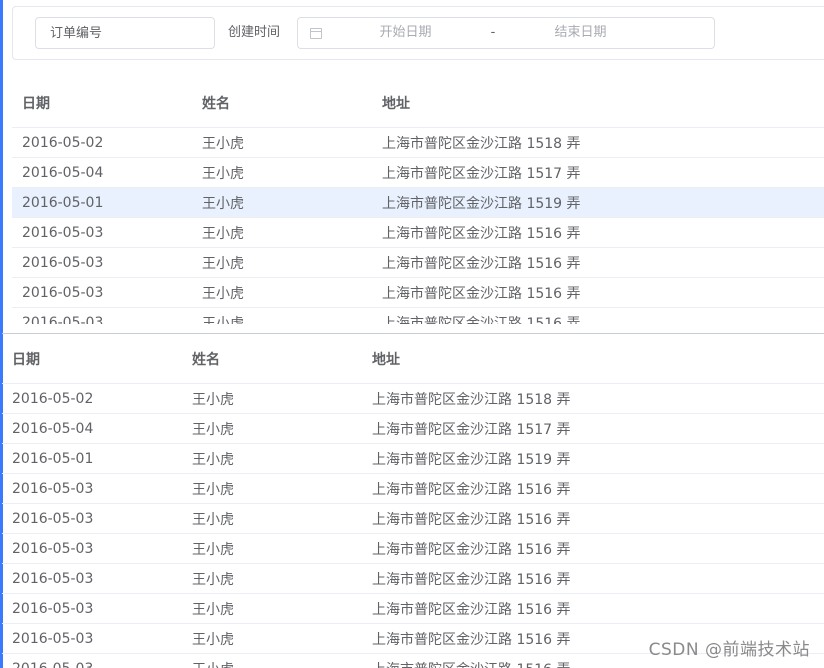 The image size is (824, 668). What do you see at coordinates (729, 650) in the screenshot?
I see `watermark: CSDN @前端技术站` at bounding box center [729, 650].